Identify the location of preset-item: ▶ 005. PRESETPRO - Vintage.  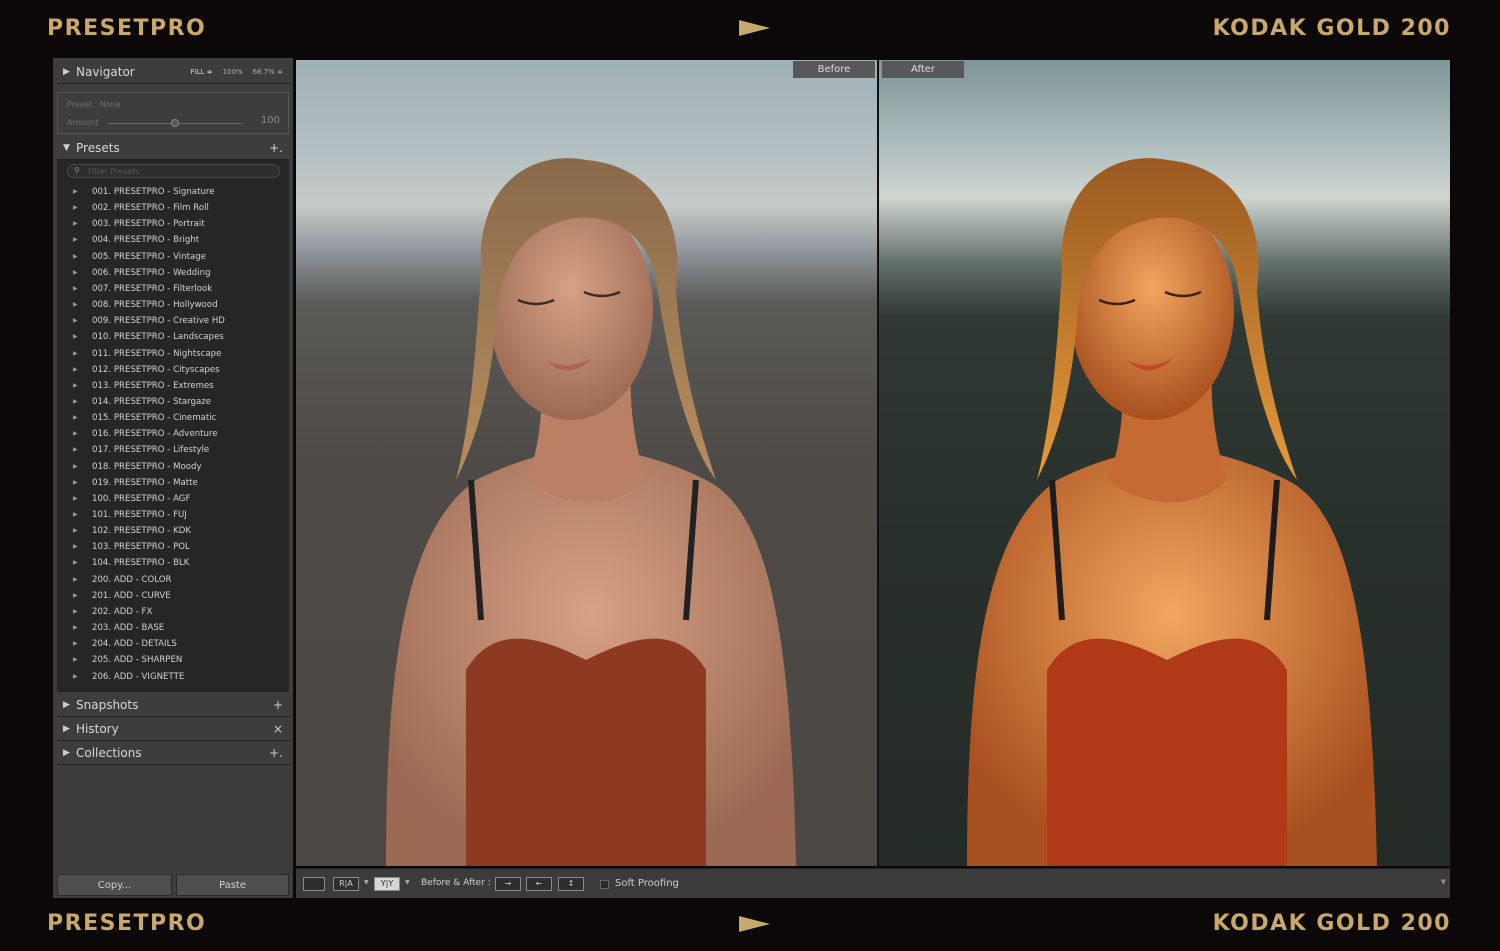
(174, 257).